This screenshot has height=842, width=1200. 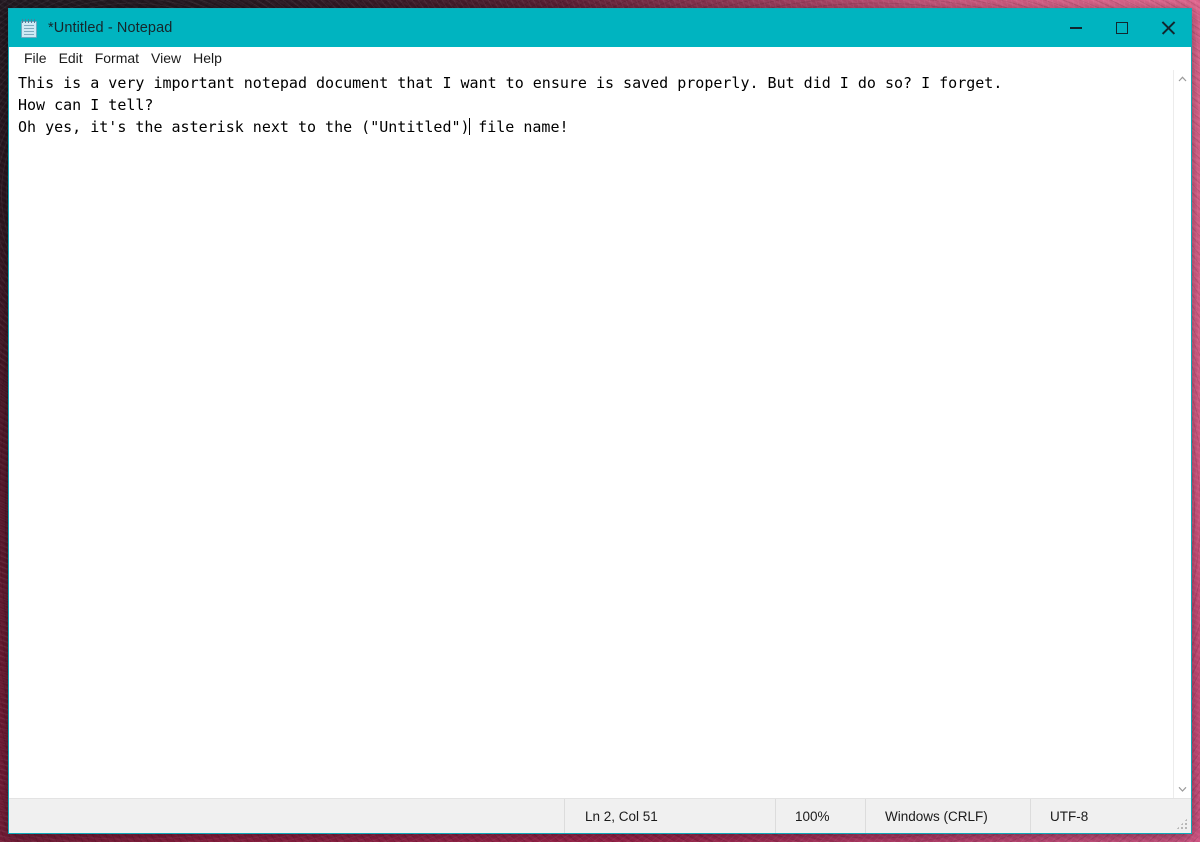 I want to click on menu-bar: File Edit Format View Help, so click(x=600, y=58).